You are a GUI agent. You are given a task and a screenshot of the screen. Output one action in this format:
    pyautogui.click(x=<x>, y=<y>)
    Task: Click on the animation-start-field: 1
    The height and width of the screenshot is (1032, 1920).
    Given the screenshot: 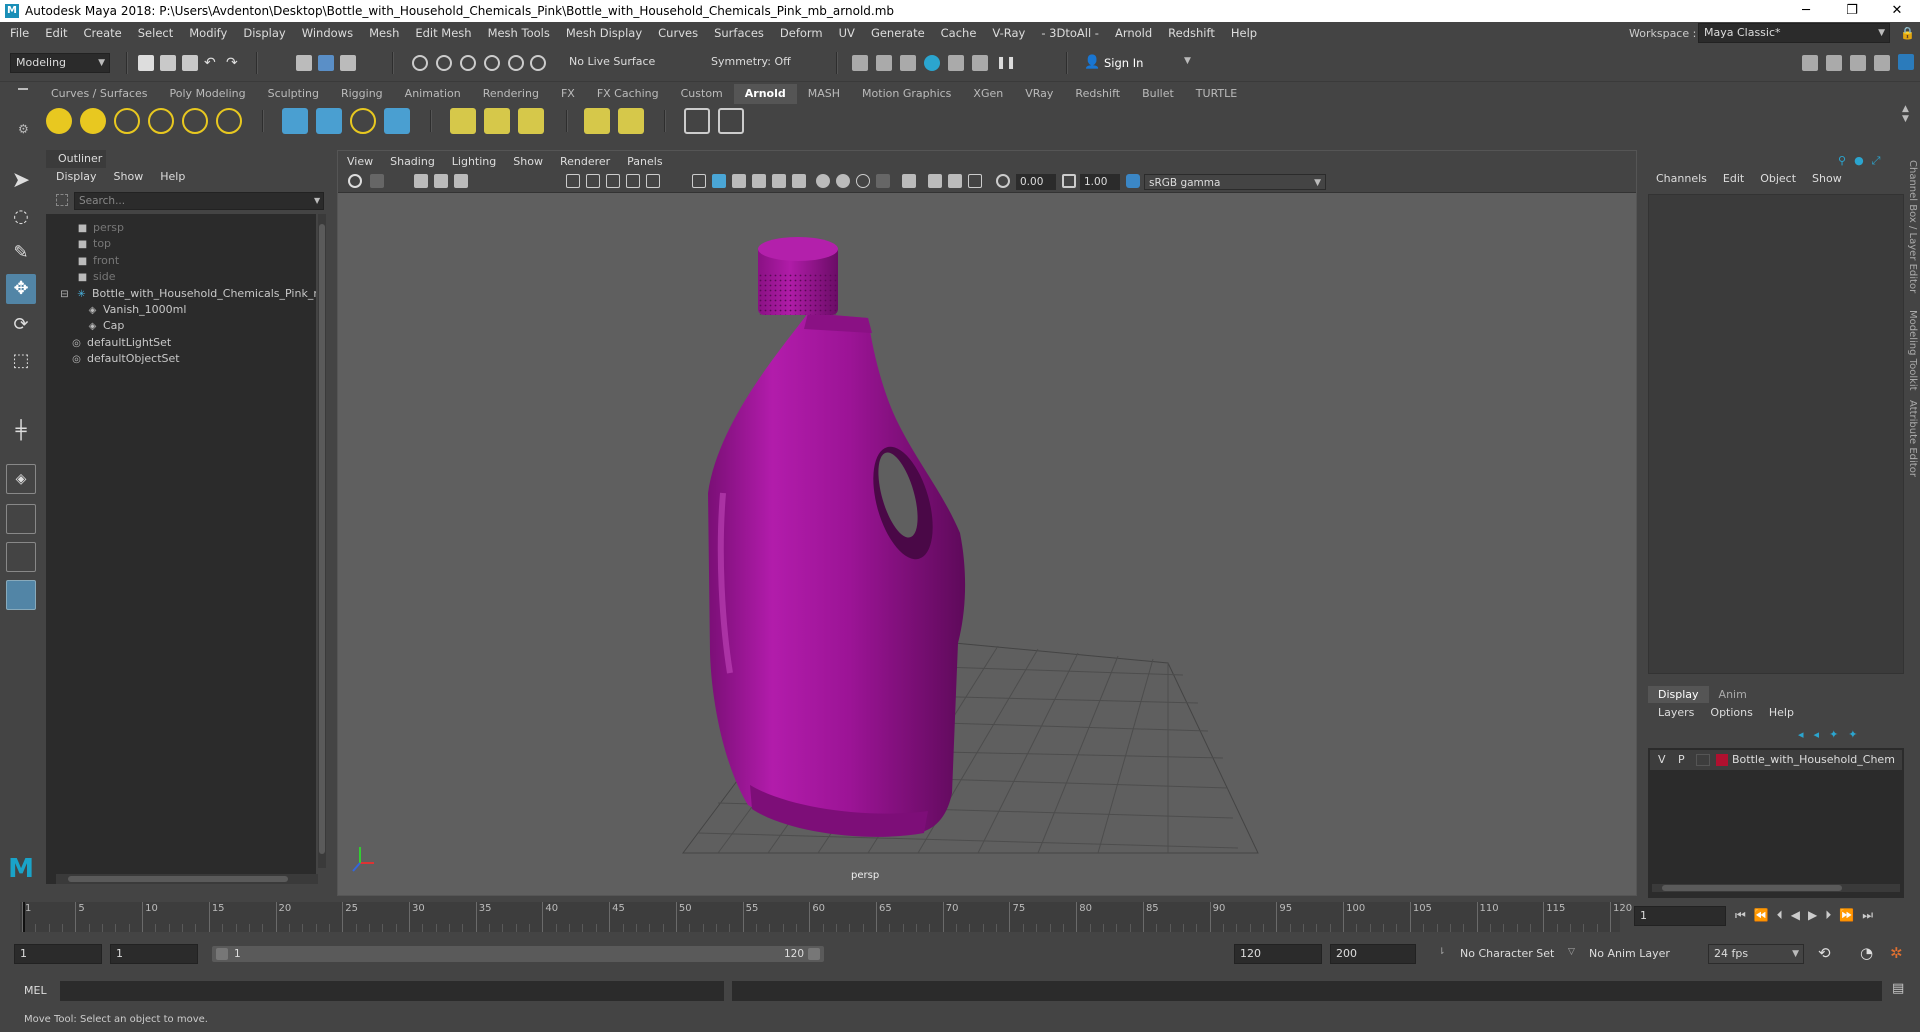 What is the action you would take?
    pyautogui.click(x=58, y=954)
    